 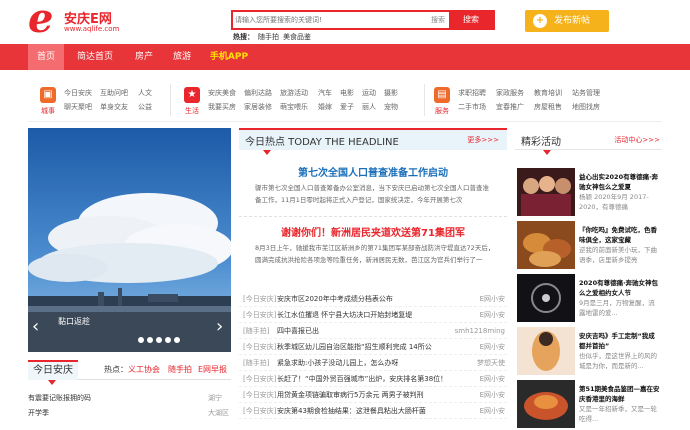 What do you see at coordinates (347, 93) in the screenshot?
I see `category-link: 电影` at bounding box center [347, 93].